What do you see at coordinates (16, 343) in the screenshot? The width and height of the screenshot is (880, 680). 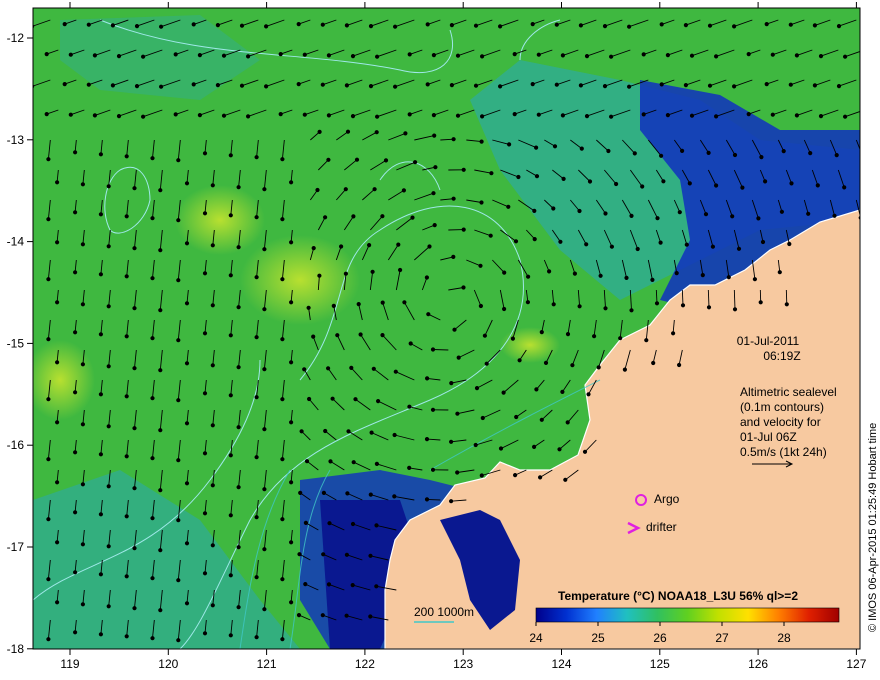 I see `y-tick-label: -15` at bounding box center [16, 343].